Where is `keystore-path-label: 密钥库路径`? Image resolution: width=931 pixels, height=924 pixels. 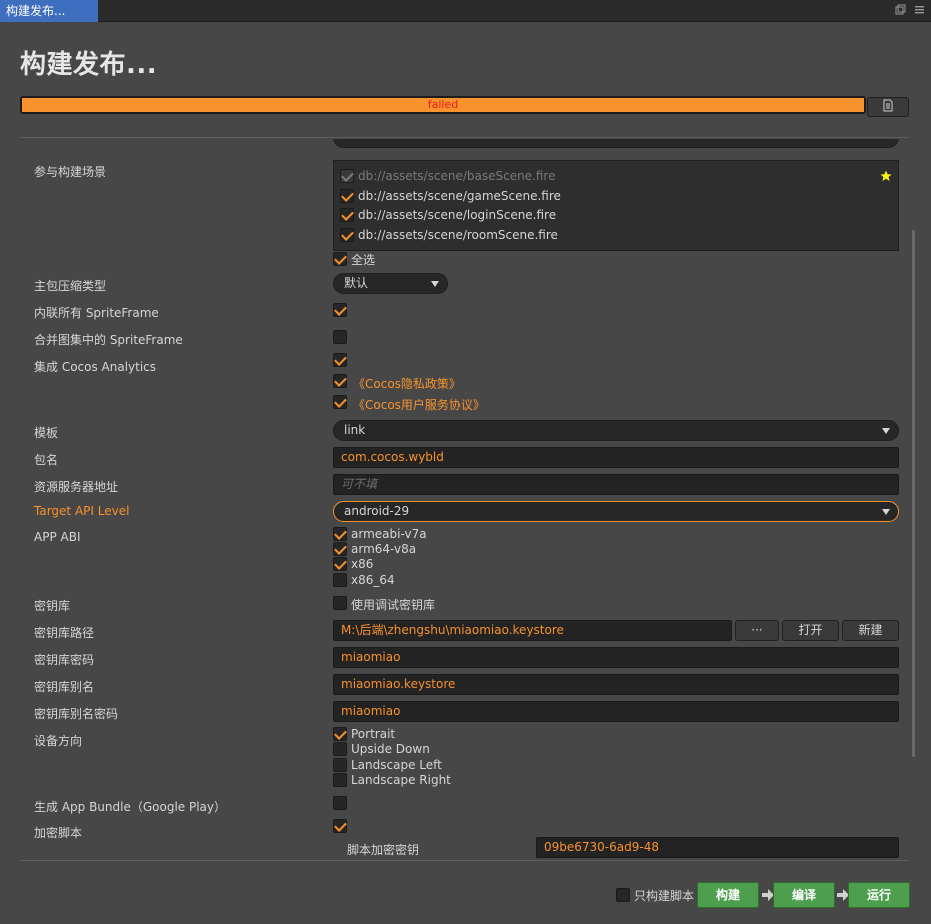 keystore-path-label: 密钥库路径 is located at coordinates (64, 633).